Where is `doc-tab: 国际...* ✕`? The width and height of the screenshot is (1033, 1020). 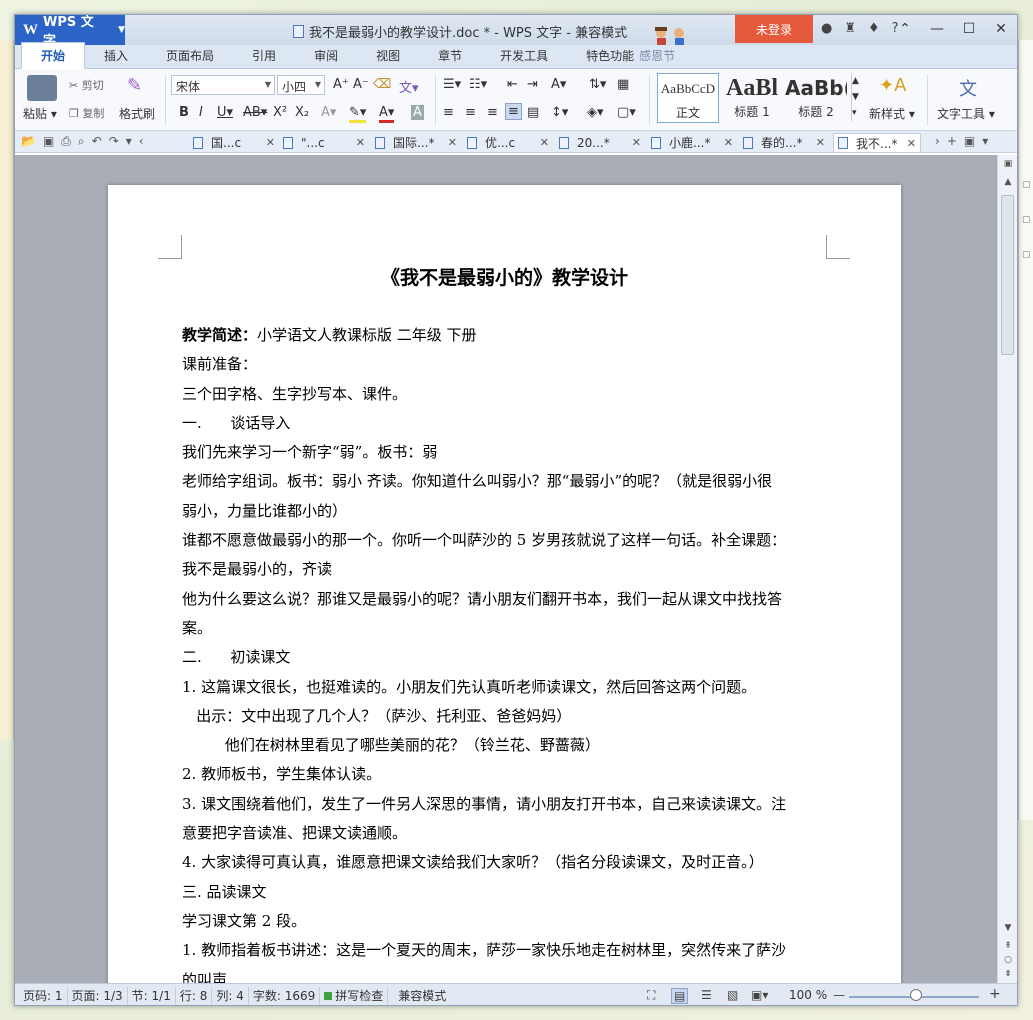
doc-tab: 国际...* ✕ is located at coordinates (416, 142).